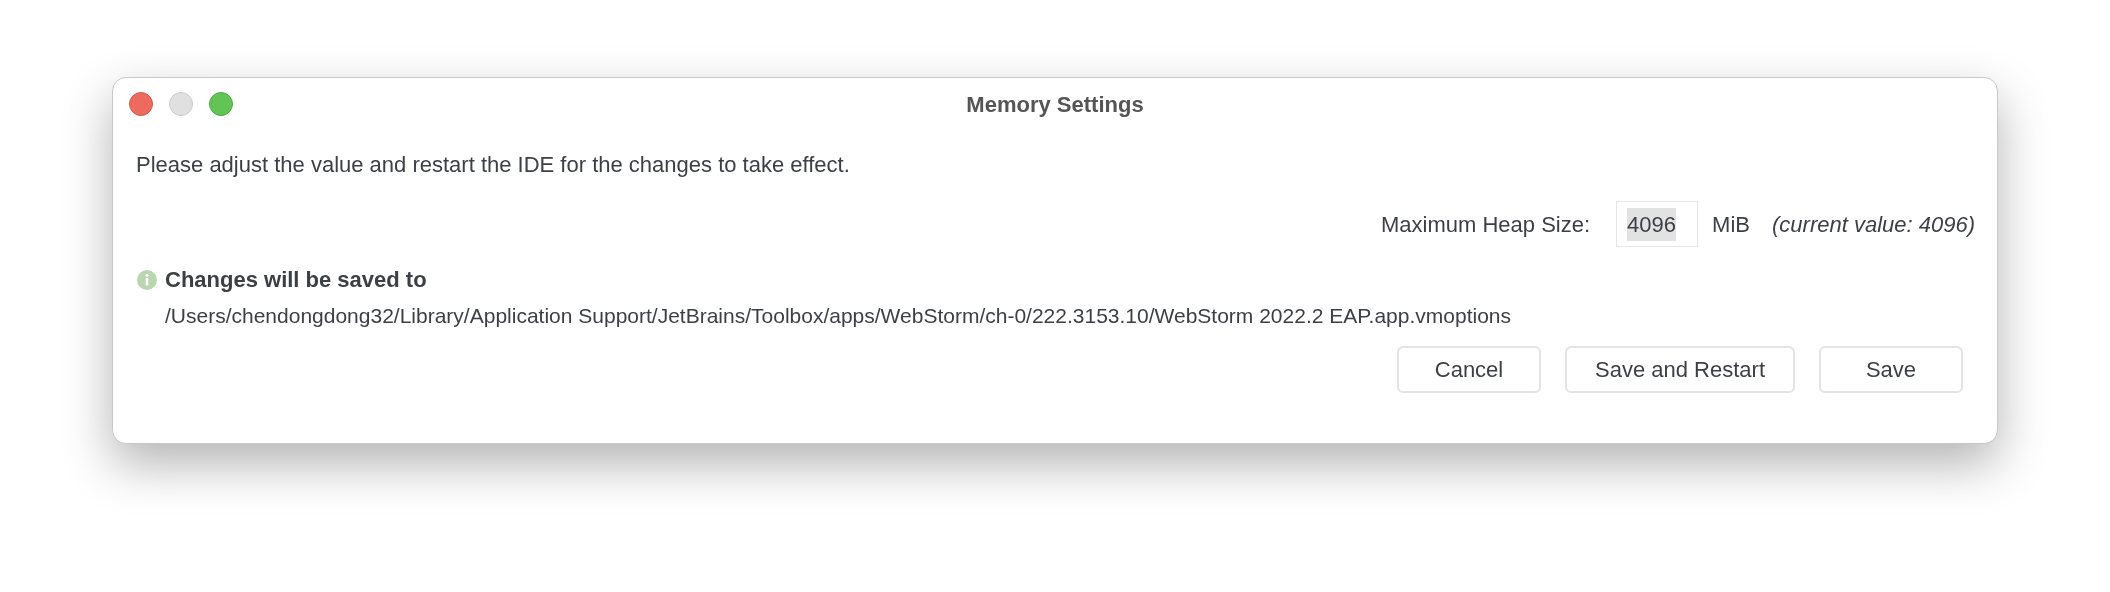 The width and height of the screenshot is (2110, 592). I want to click on heap-size-field: 4096, so click(1657, 224).